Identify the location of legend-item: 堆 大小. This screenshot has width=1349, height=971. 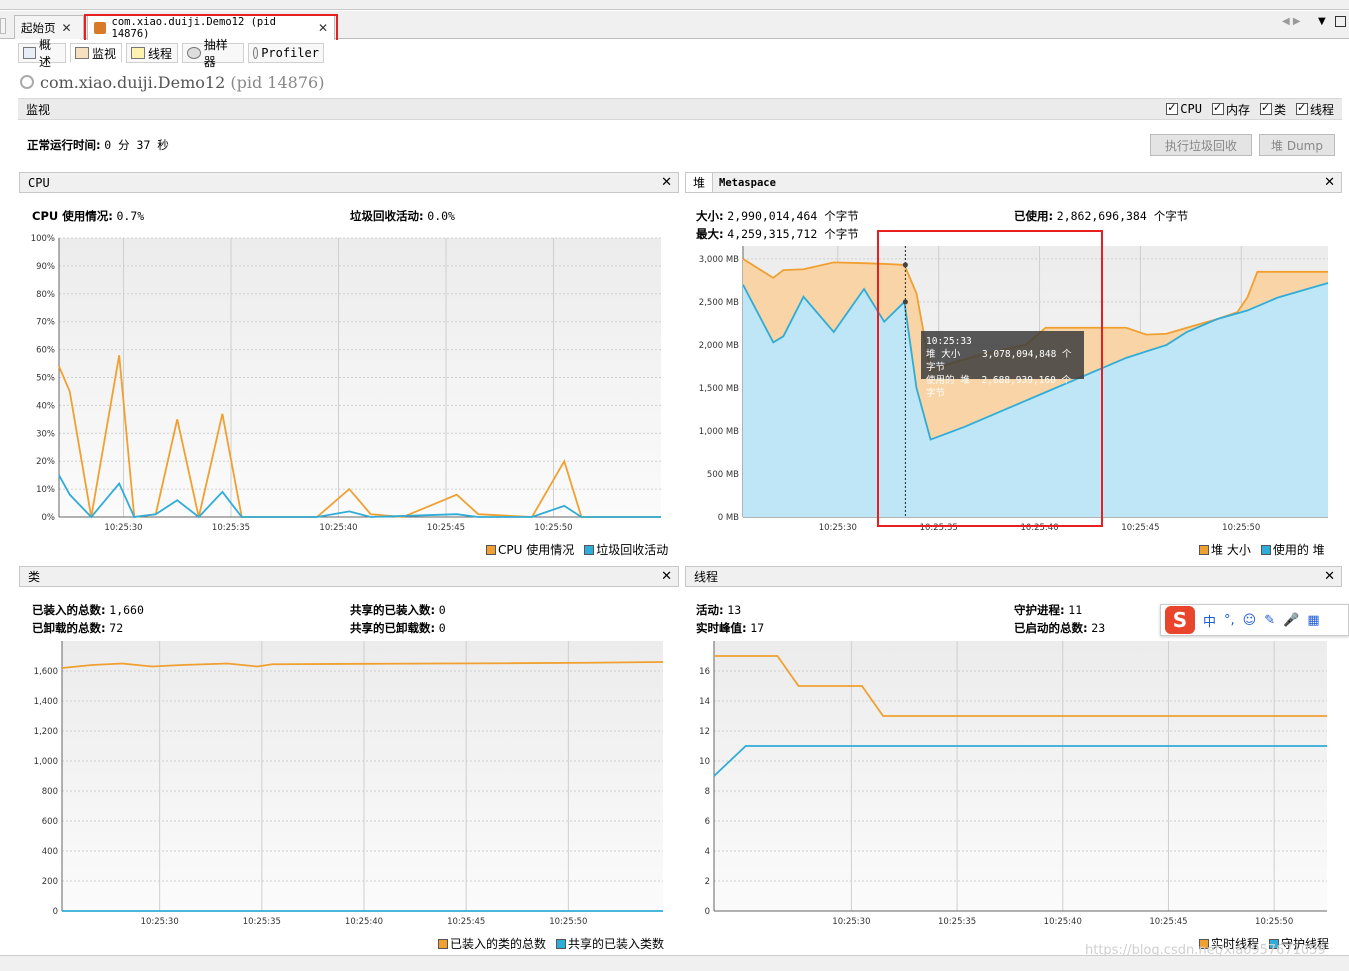
(1225, 549).